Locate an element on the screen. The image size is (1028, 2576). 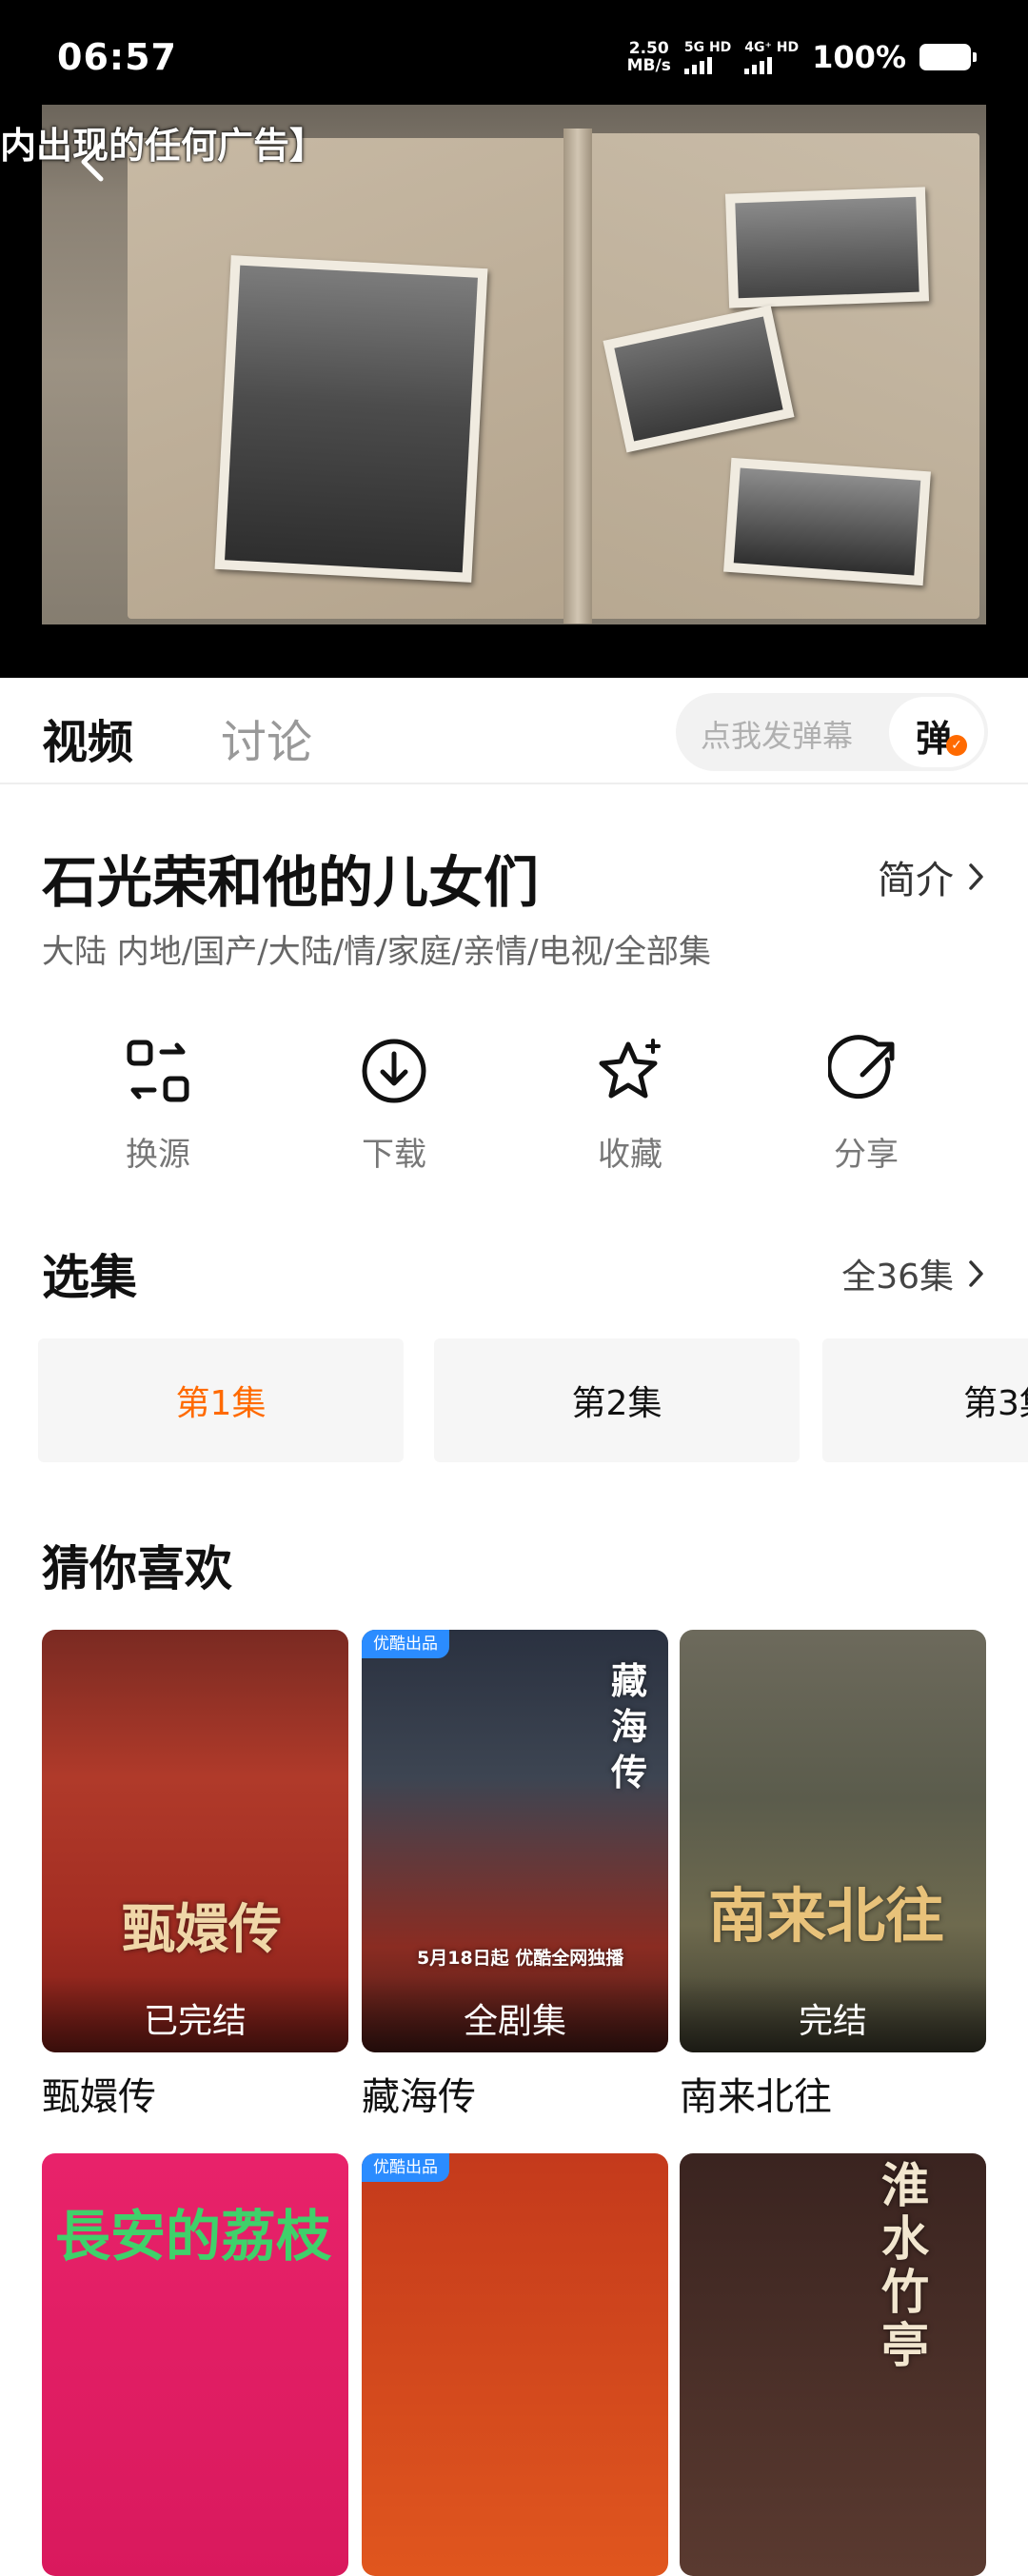
poster-art-title: 藏海传 is located at coordinates (629, 1726).